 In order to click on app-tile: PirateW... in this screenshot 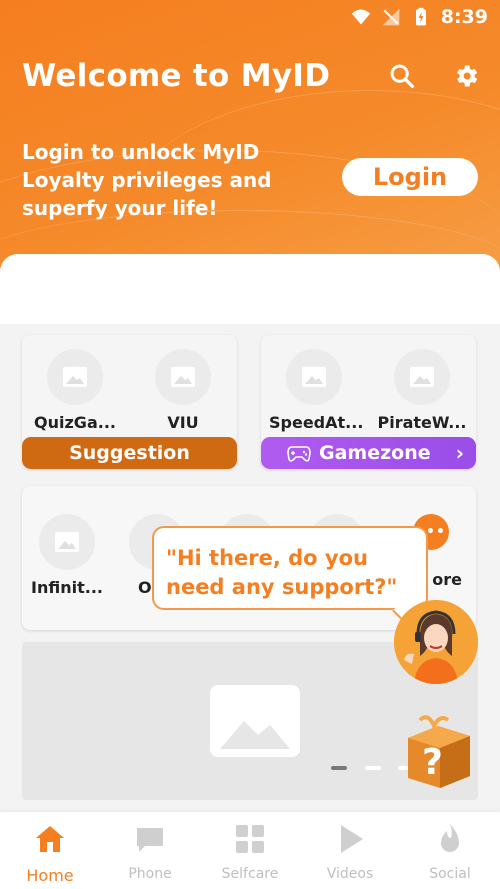, I will do `click(422, 390)`.